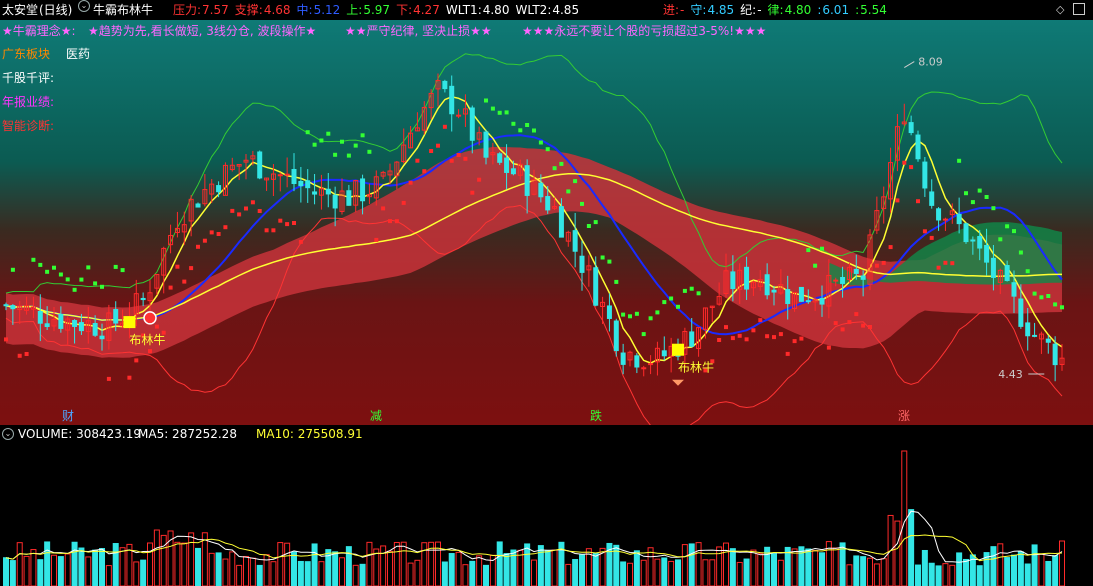 The height and width of the screenshot is (586, 1093). I want to click on diamond-icon: ◇, so click(1060, 10).